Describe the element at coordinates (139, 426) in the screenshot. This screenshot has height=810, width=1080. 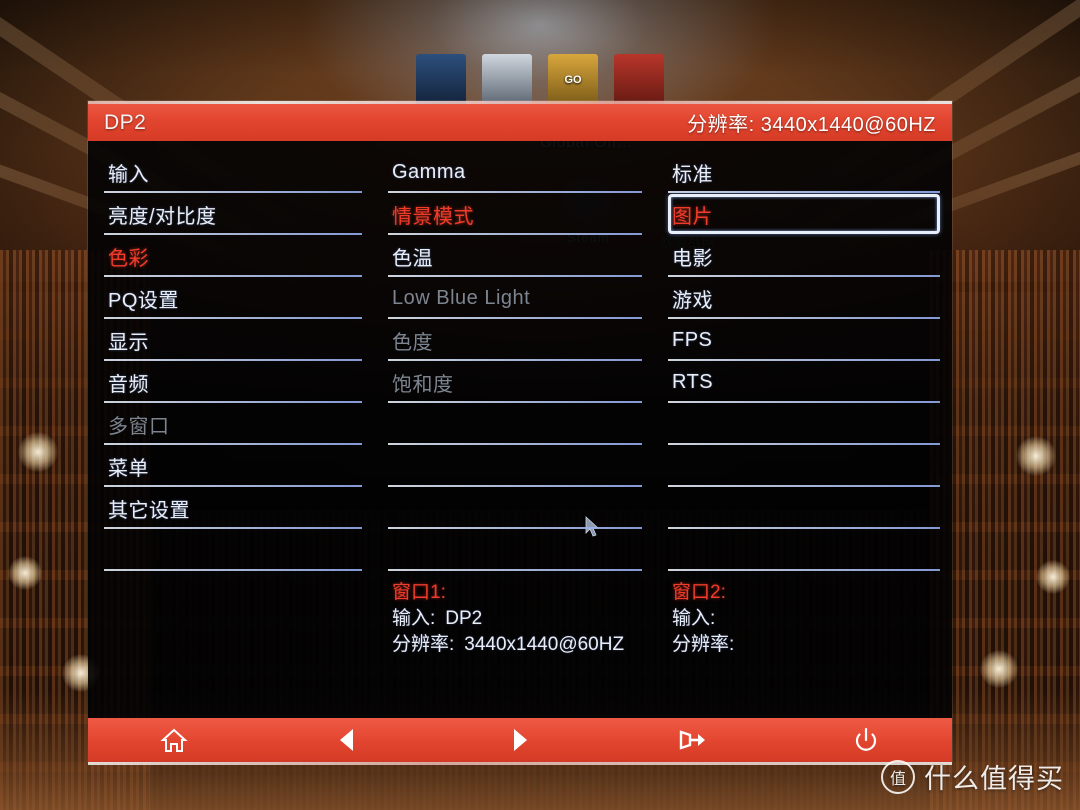
I see `menu-item-label: 多窗口` at that location.